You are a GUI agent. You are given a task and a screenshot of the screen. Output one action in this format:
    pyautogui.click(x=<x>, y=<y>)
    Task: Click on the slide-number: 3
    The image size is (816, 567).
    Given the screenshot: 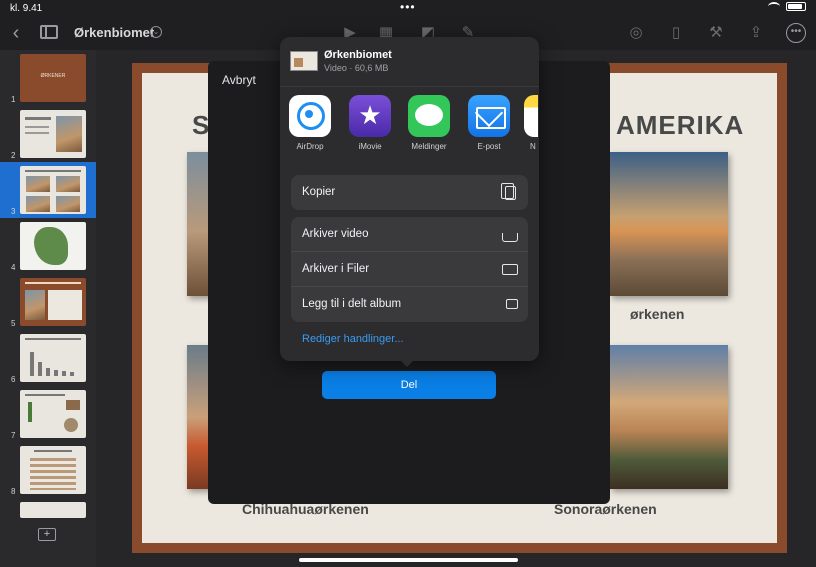 What is the action you would take?
    pyautogui.click(x=13, y=211)
    